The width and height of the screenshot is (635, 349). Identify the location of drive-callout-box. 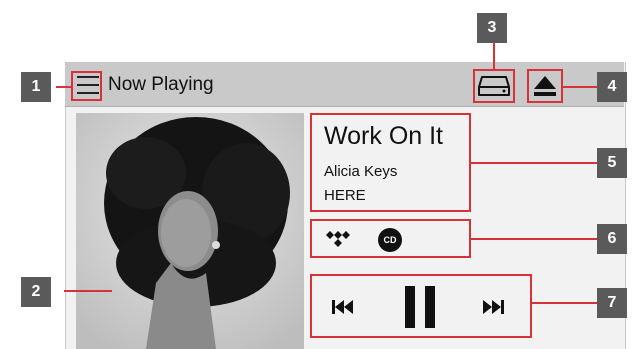
(494, 86).